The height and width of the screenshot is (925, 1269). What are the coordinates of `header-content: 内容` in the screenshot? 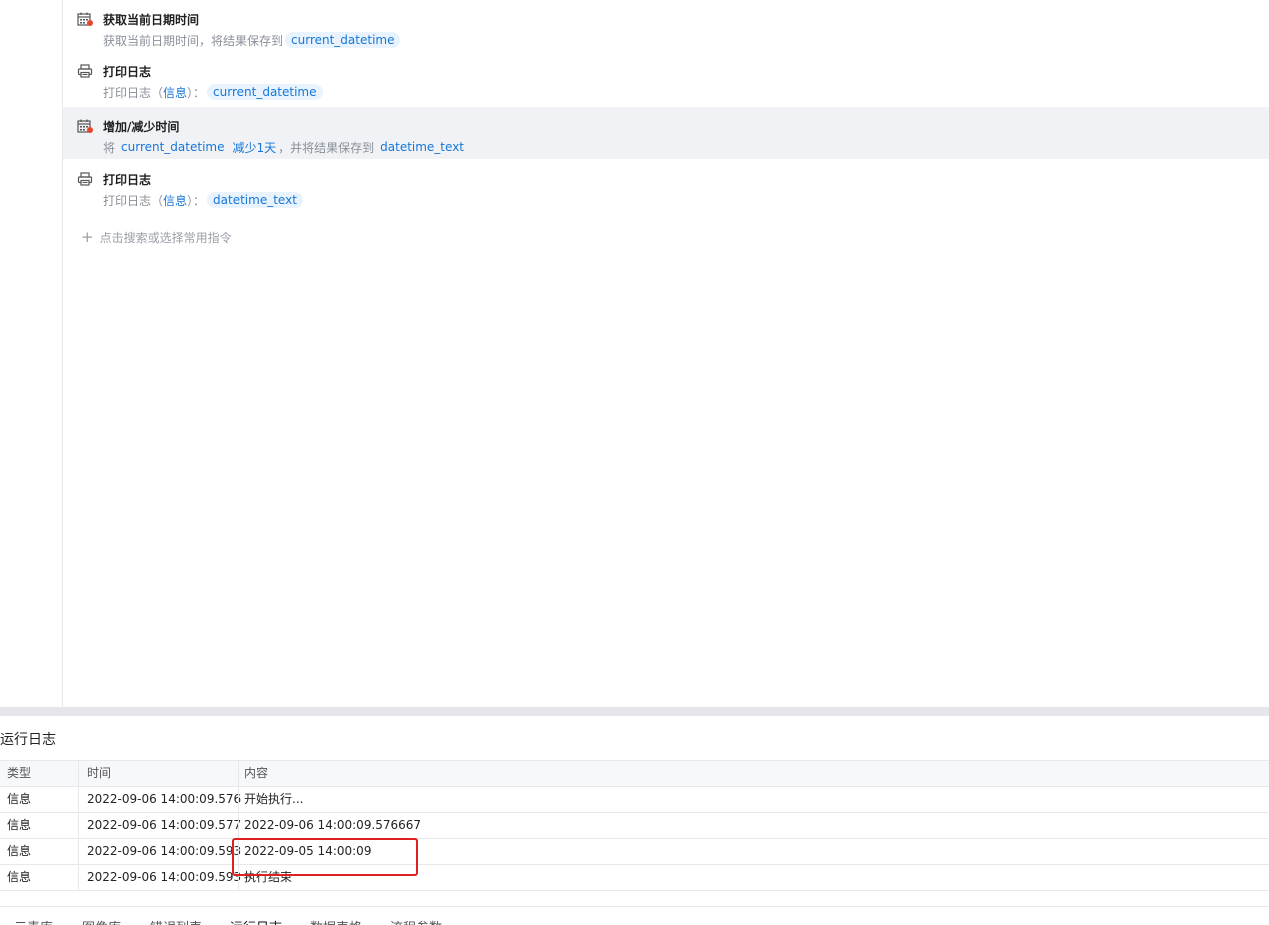 It's located at (256, 773).